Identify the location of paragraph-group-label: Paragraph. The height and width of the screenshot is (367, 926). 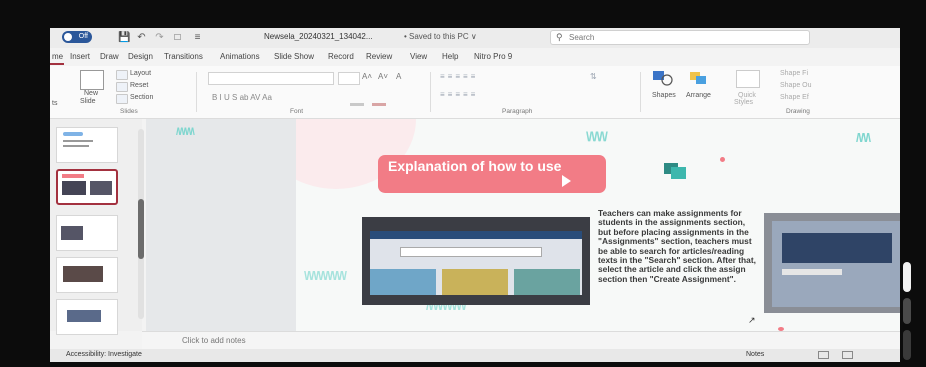
(517, 111).